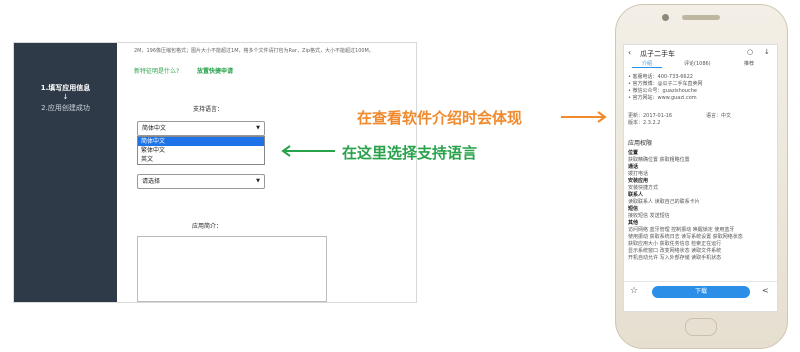 The height and width of the screenshot is (352, 800). I want to click on language-dropdown: 简体中文 繁体中文 英文, so click(201, 150).